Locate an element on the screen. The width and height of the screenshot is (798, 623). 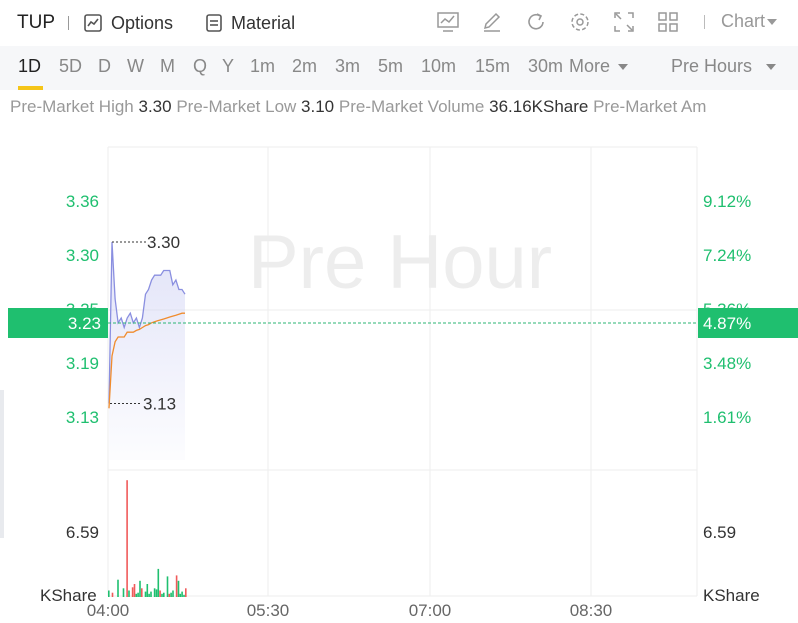
layout-grid-icon is located at coordinates (668, 22).